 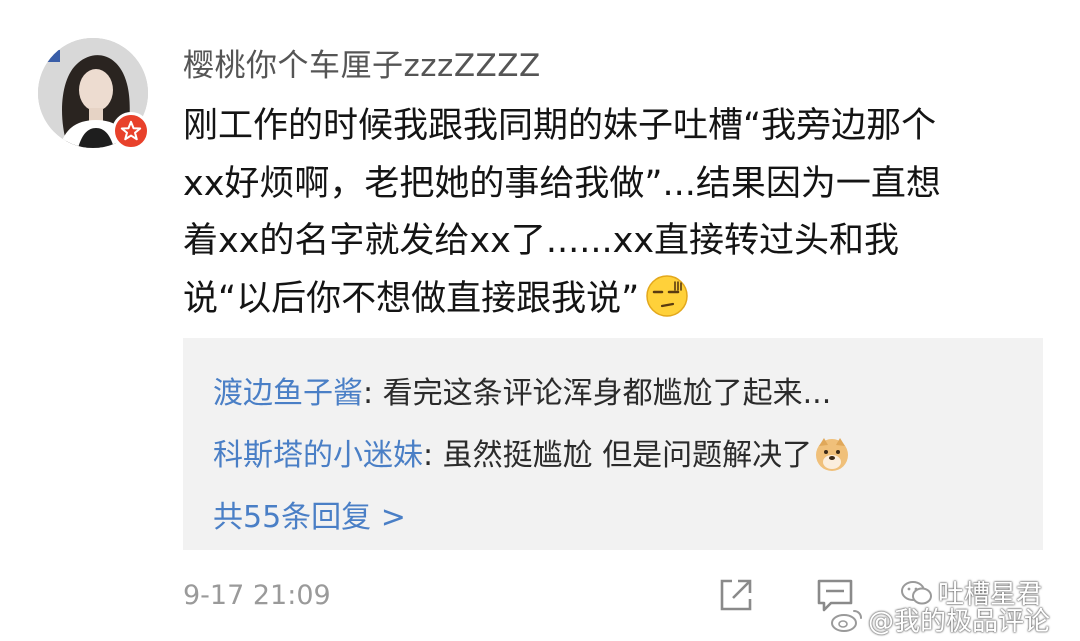 What do you see at coordinates (618, 455) in the screenshot?
I see `reply-text: : 虽然挺尴尬 但是问题解决了` at bounding box center [618, 455].